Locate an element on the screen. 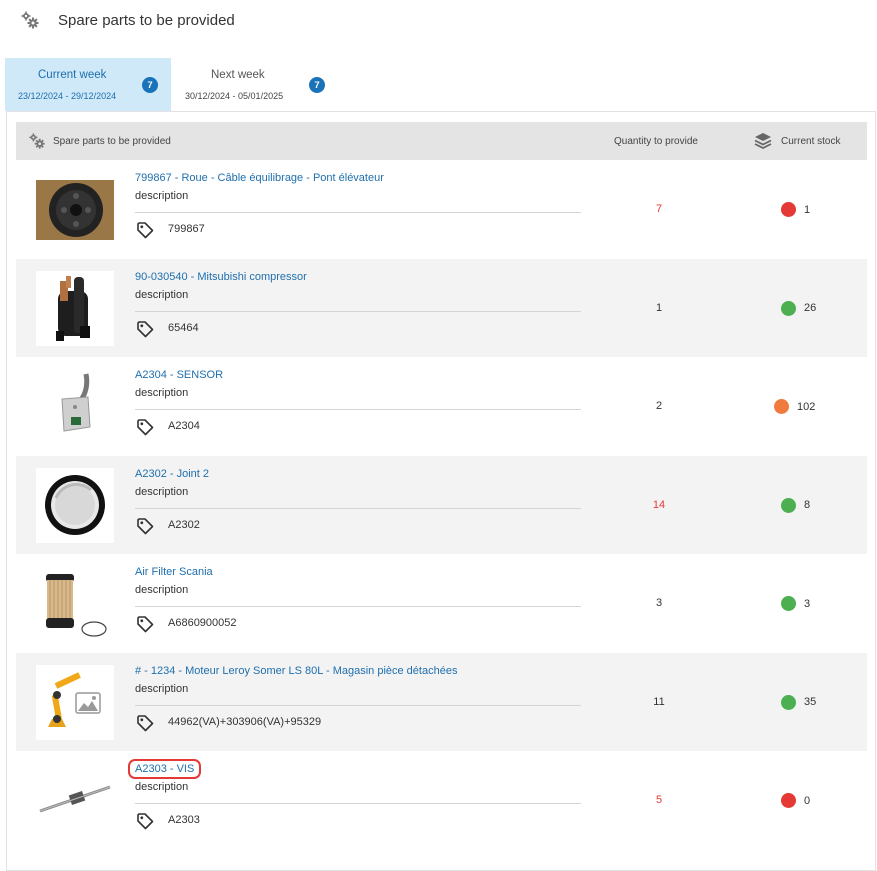 The width and height of the screenshot is (877, 871). product-name-link: Air Filter Scania is located at coordinates (174, 572).